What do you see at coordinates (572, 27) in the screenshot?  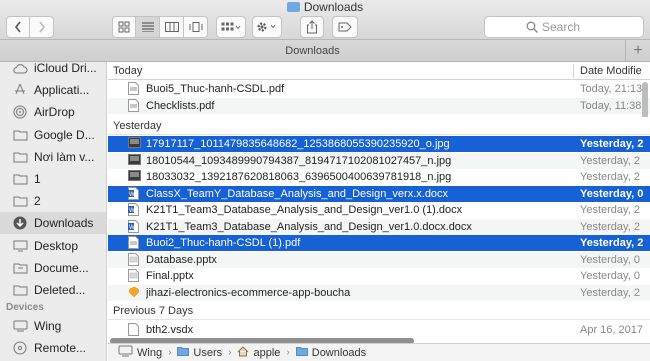 I see `search-input` at bounding box center [572, 27].